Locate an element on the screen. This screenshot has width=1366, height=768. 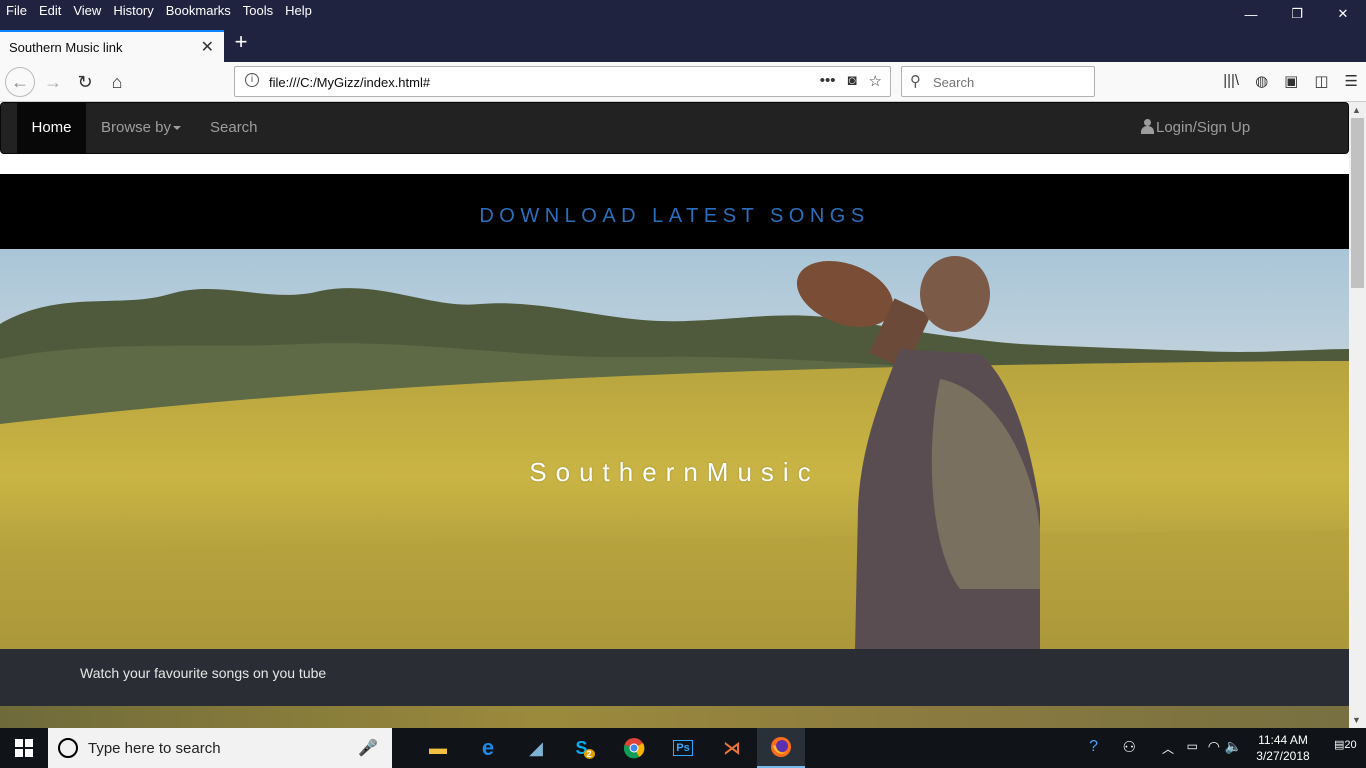
forward-arrow-icon: → is located at coordinates (53, 82).